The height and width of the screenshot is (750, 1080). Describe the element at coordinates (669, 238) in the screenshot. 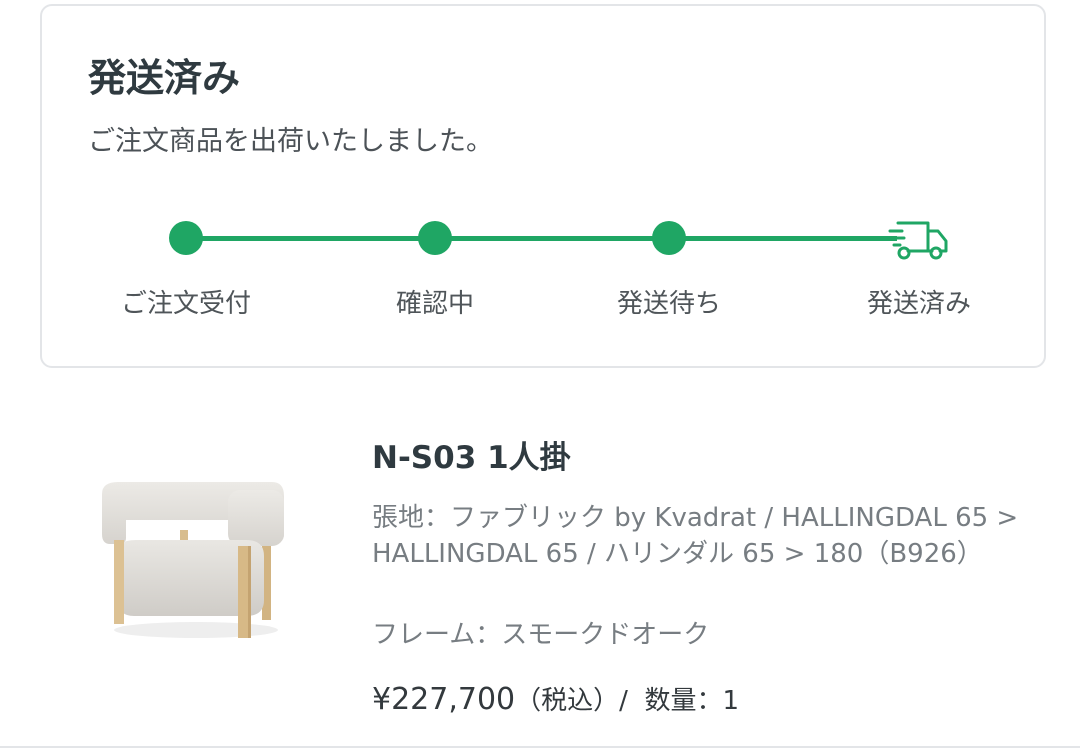

I see `step-dot-waiting` at that location.